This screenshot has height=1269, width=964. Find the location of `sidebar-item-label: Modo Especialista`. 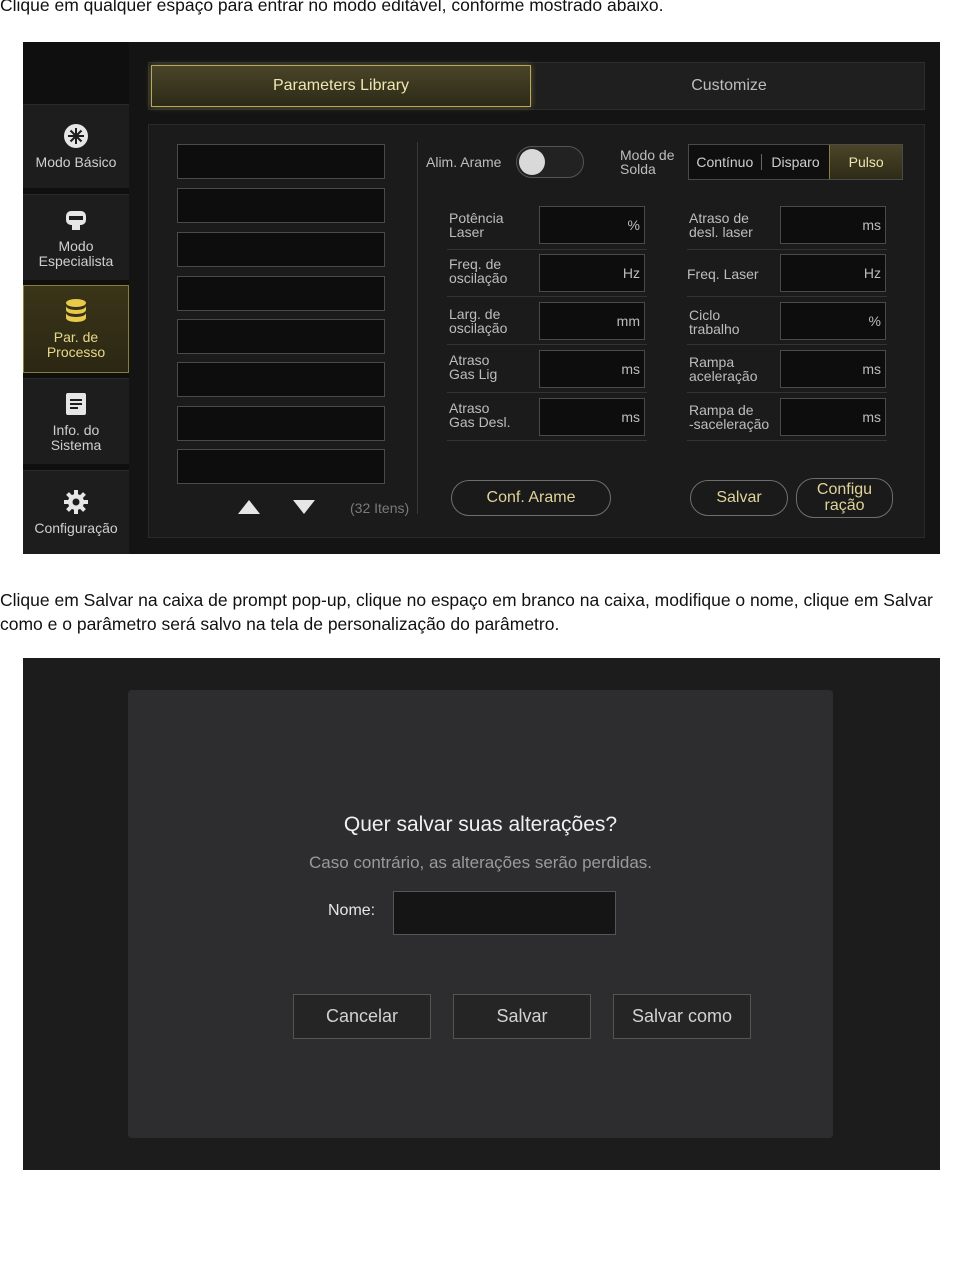

sidebar-item-label: Modo Especialista is located at coordinates (76, 253).